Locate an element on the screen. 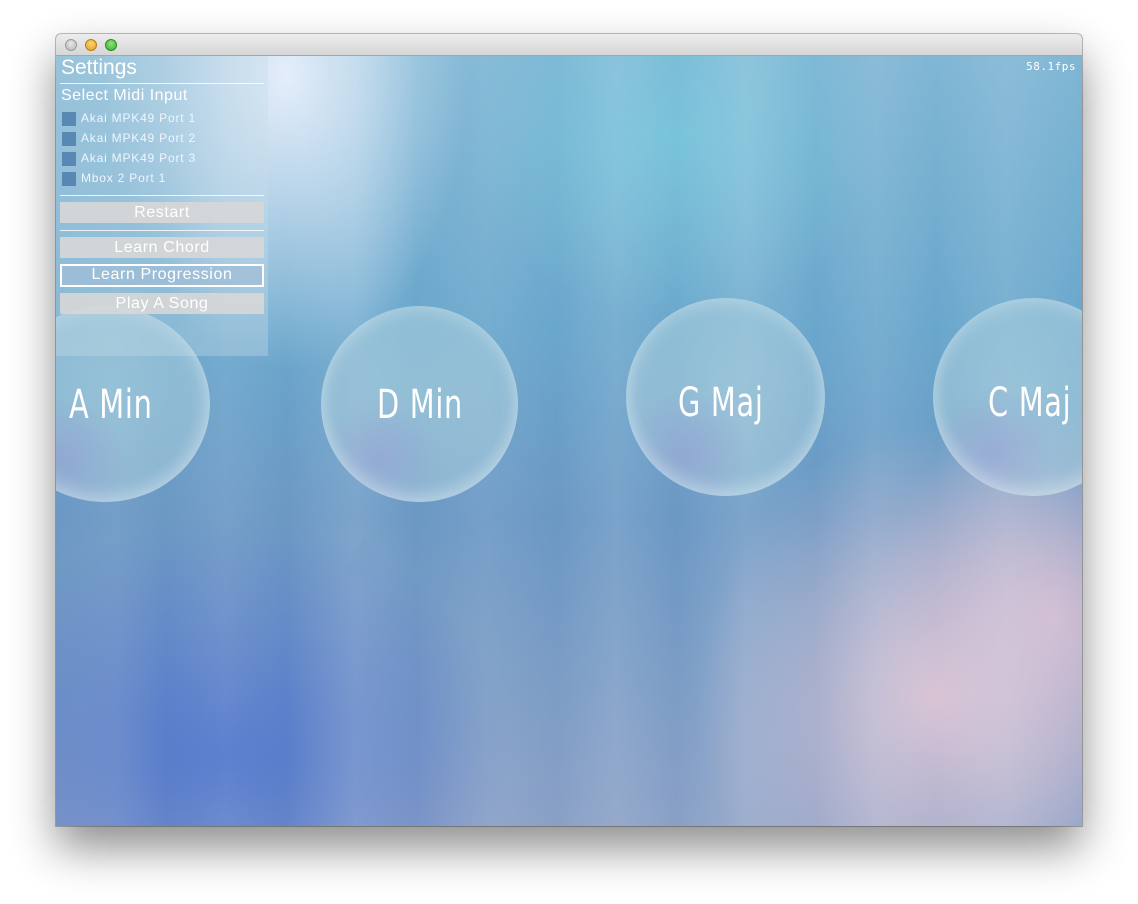 This screenshot has width=1138, height=904. midi-input-label: Akai MPK49 Port 1 is located at coordinates (138, 118).